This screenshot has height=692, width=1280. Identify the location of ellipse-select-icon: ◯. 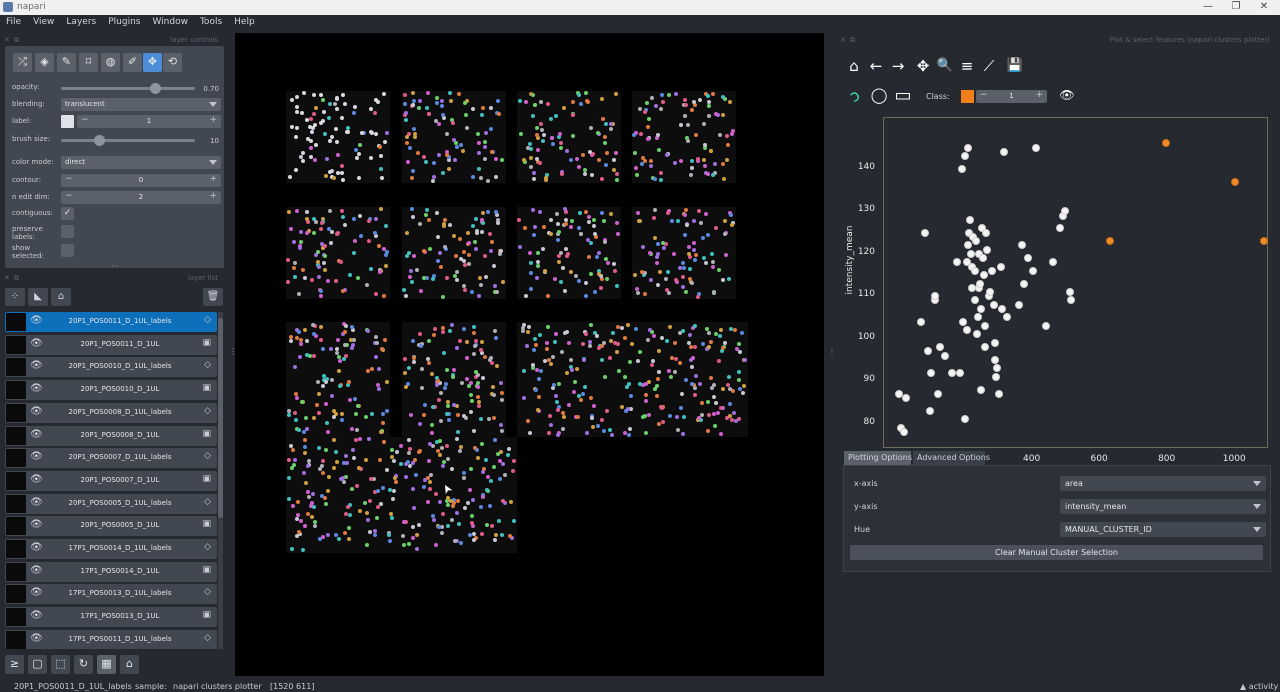
(879, 96).